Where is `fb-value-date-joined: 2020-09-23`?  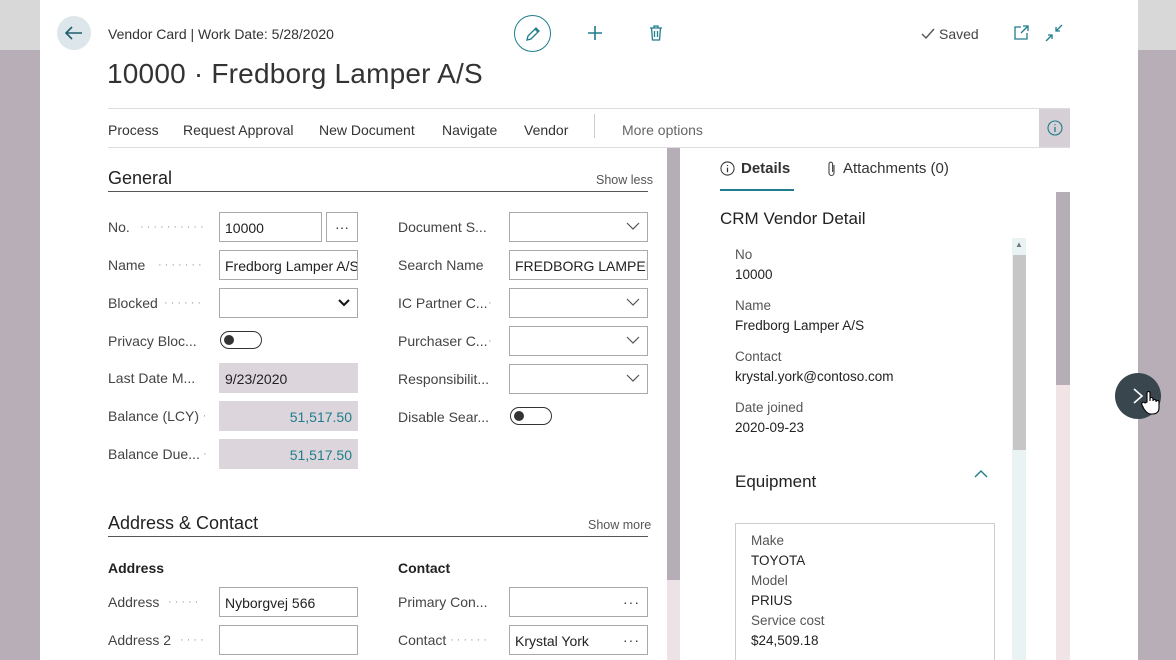 fb-value-date-joined: 2020-09-23 is located at coordinates (770, 427).